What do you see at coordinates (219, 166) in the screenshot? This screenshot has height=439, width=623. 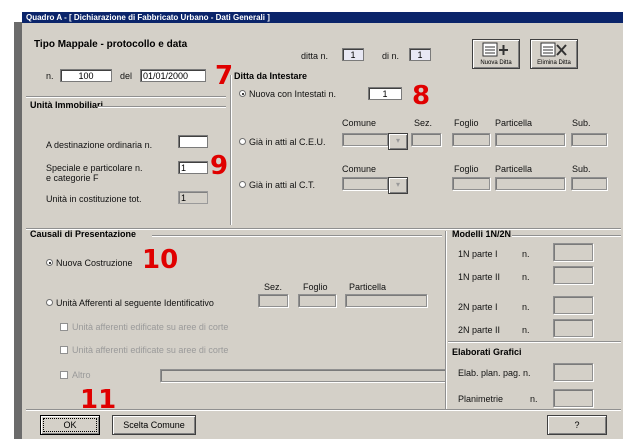 I see `annotation-9: 9` at bounding box center [219, 166].